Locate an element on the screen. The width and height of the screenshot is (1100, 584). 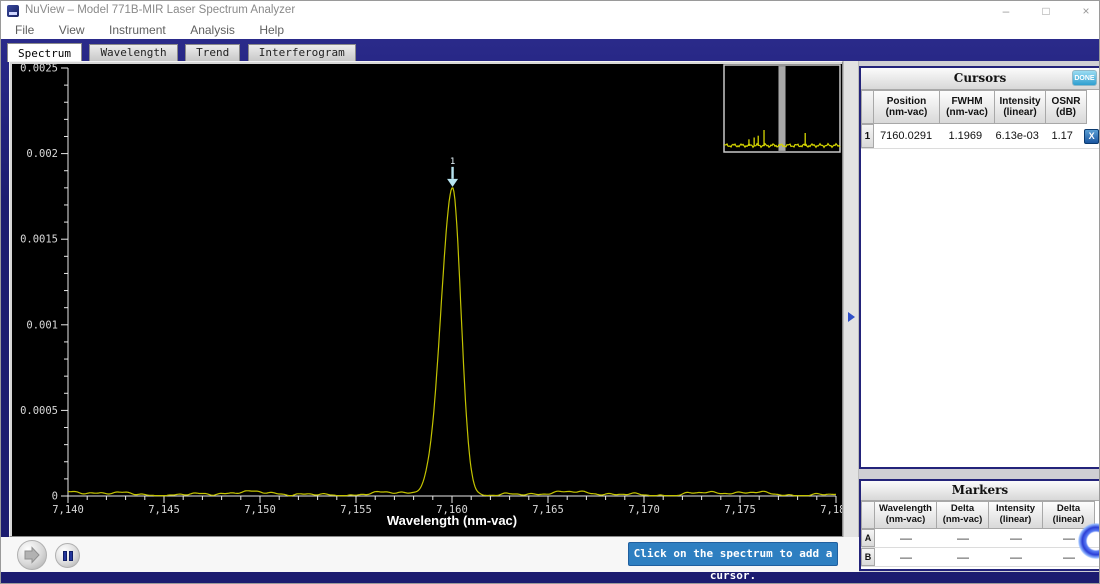
cursor-row-1: 1 7160.0291 1.1969 6.13e-03 1.17 X is located at coordinates (980, 136).